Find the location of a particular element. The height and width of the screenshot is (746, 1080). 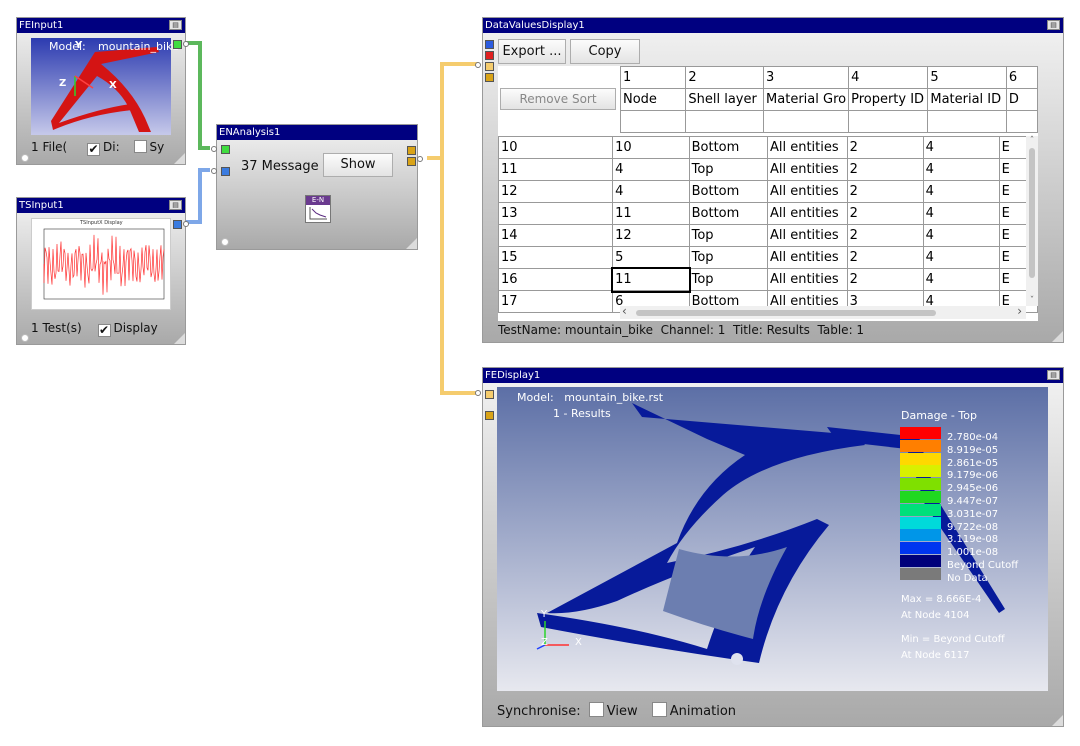

table-row: 15 5 Top All entities 2 4 E is located at coordinates (768, 257).